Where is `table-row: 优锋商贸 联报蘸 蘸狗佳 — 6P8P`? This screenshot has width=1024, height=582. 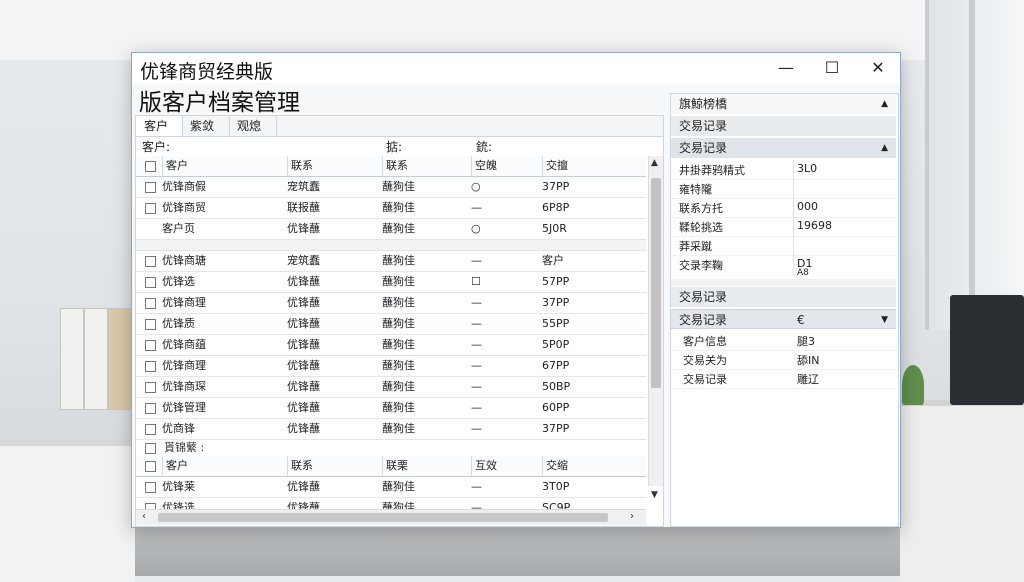 table-row: 优锋商贸 联报蘸 蘸狗佳 — 6P8P is located at coordinates (391, 208).